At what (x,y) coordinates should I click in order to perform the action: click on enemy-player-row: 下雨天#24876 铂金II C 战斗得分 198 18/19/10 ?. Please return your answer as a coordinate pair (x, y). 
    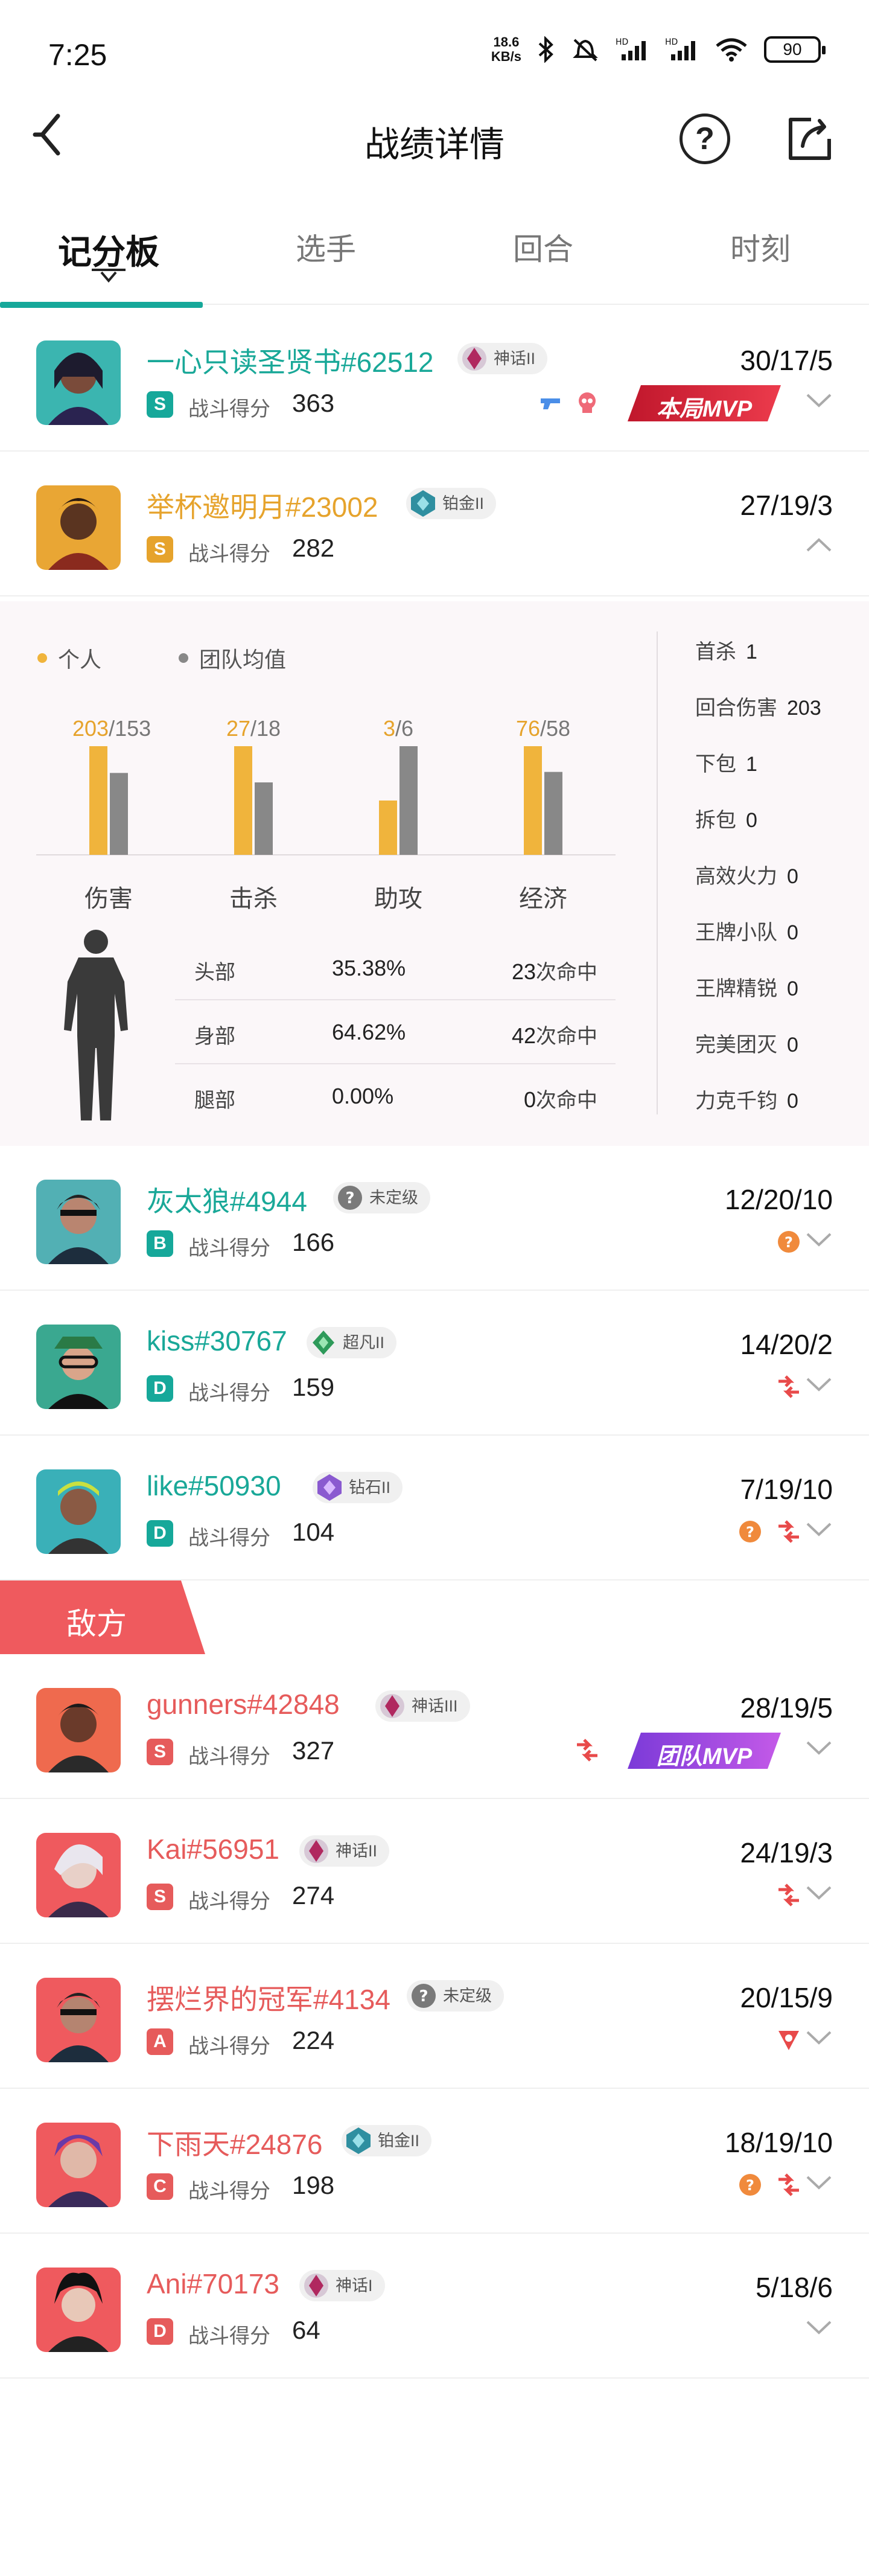
    Looking at the image, I should click on (434, 2162).